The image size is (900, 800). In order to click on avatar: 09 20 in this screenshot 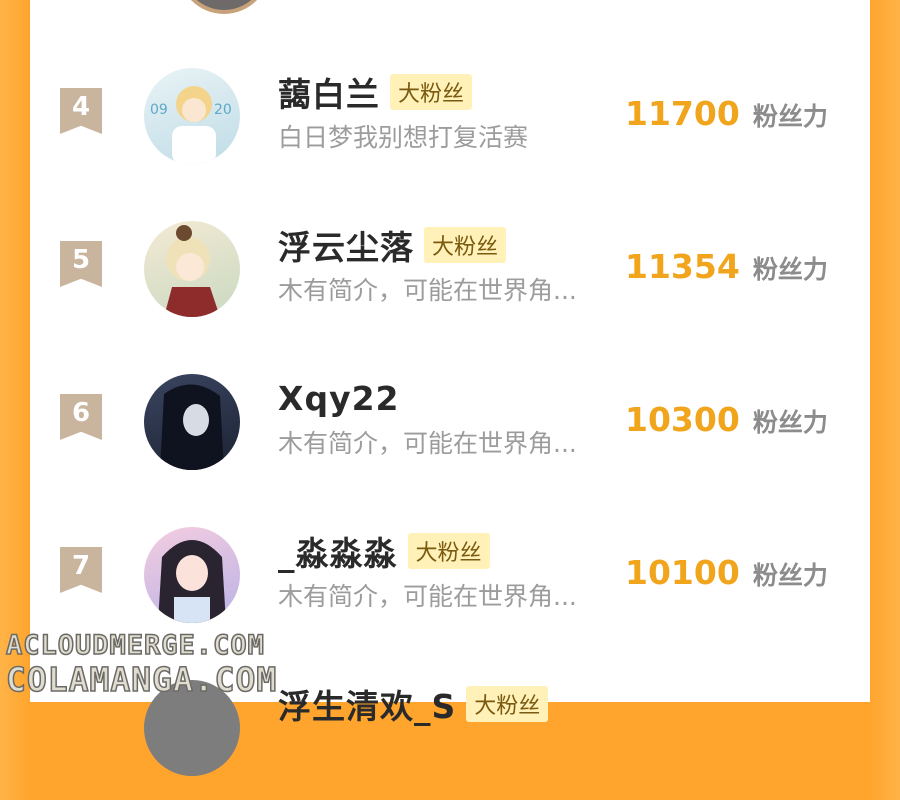, I will do `click(192, 116)`.